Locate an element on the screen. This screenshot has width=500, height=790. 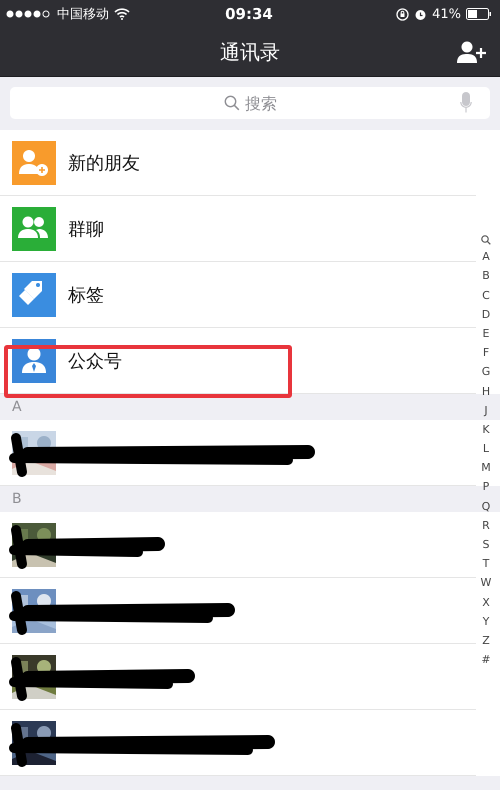
index-letter: J is located at coordinates (486, 410).